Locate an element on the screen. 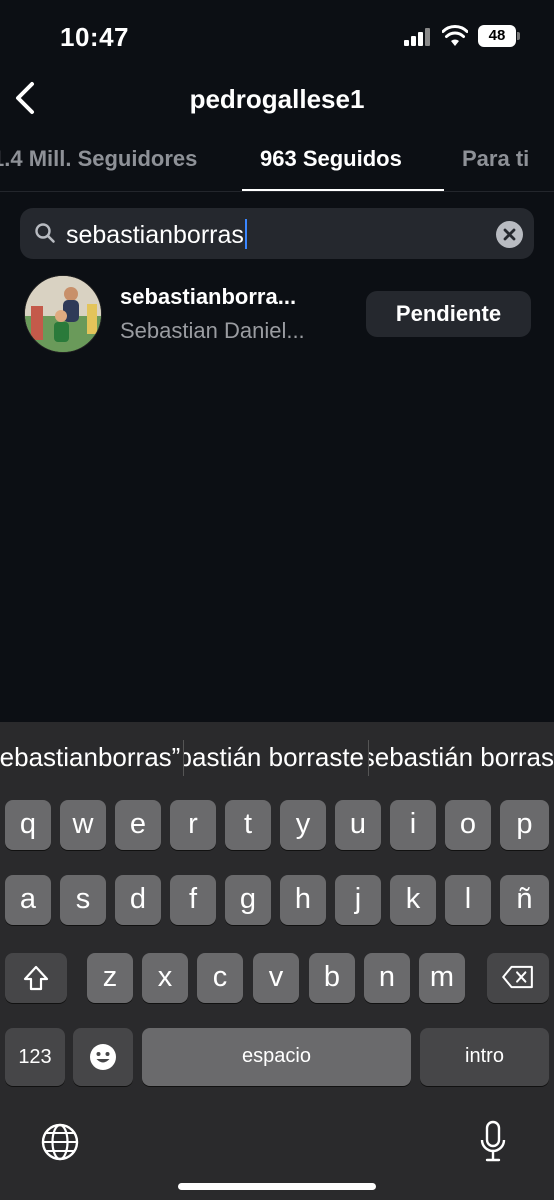 This screenshot has height=1200, width=554. search-field-text: sebastianborras is located at coordinates (156, 234).